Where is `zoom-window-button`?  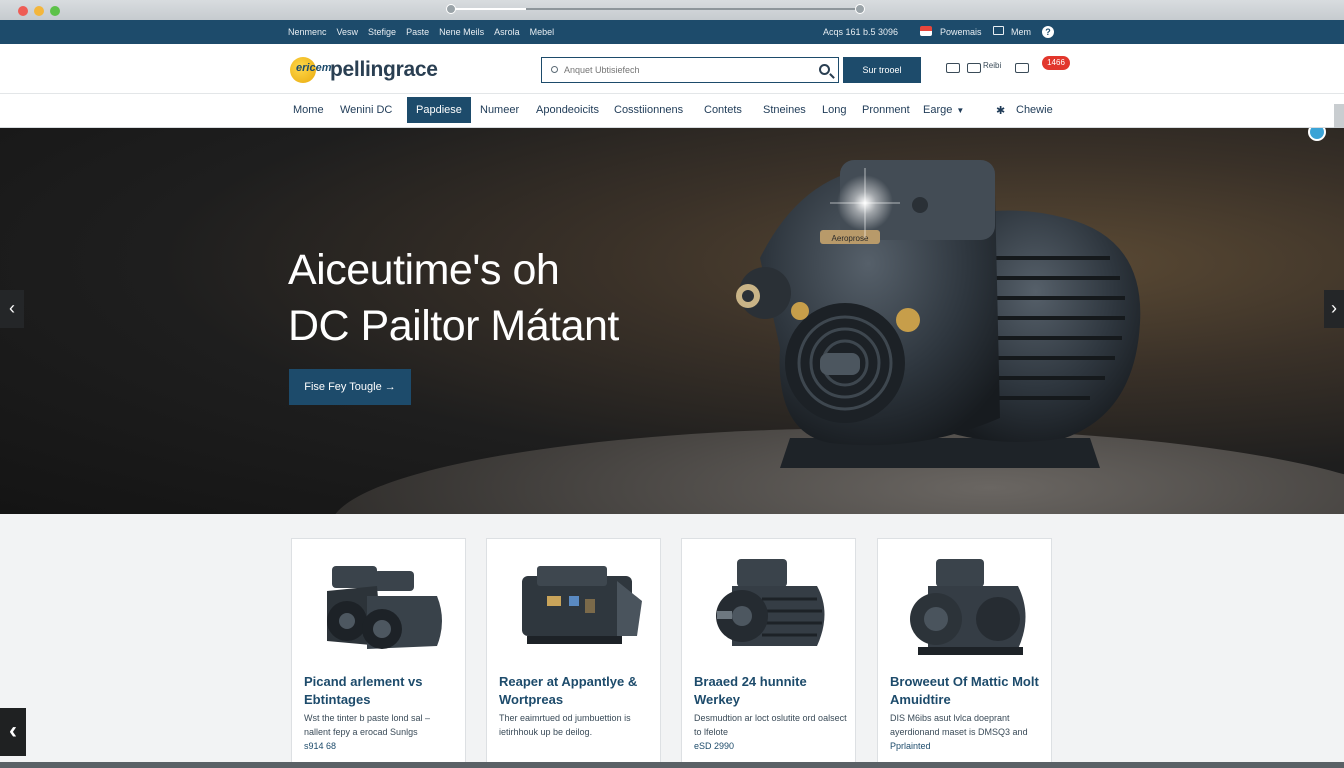
zoom-window-button is located at coordinates (55, 11).